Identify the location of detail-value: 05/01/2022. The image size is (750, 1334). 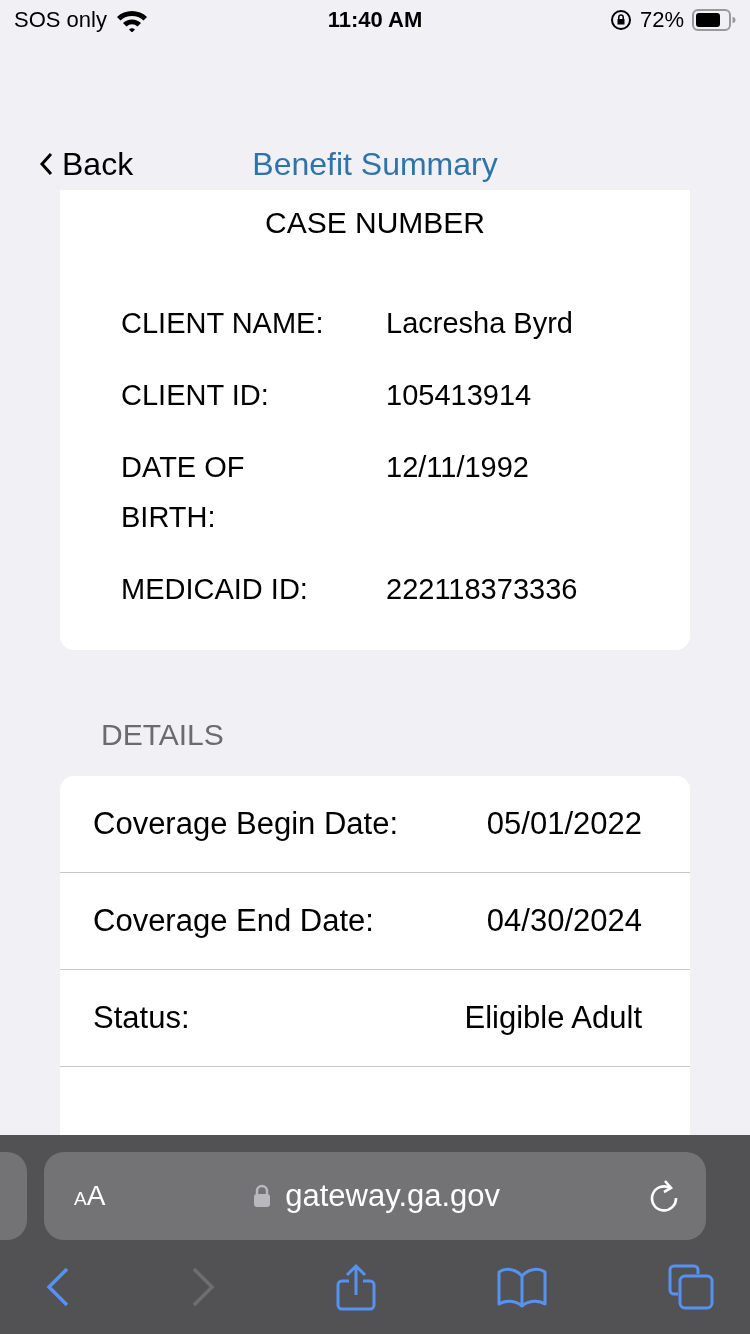
(564, 824).